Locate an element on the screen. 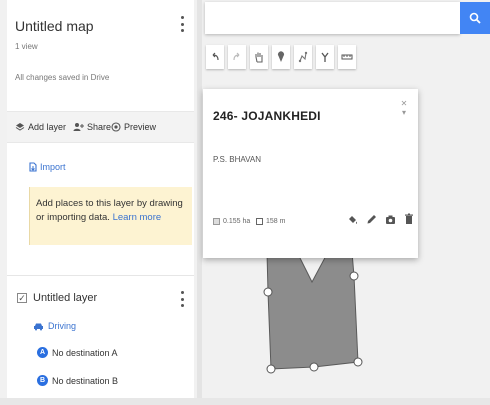 Image resolution: width=490 pixels, height=405 pixels. redo-button is located at coordinates (237, 57).